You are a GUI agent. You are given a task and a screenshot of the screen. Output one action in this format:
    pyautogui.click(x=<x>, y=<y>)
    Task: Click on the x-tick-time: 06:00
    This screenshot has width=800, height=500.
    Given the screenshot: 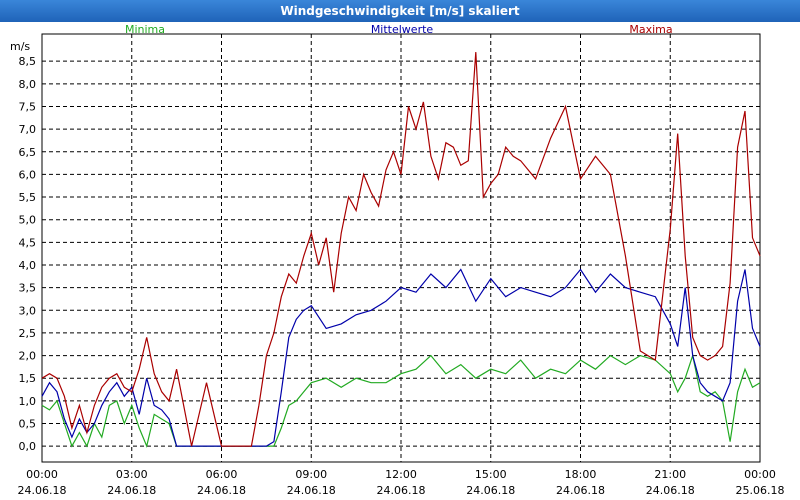 What is the action you would take?
    pyautogui.click(x=222, y=474)
    